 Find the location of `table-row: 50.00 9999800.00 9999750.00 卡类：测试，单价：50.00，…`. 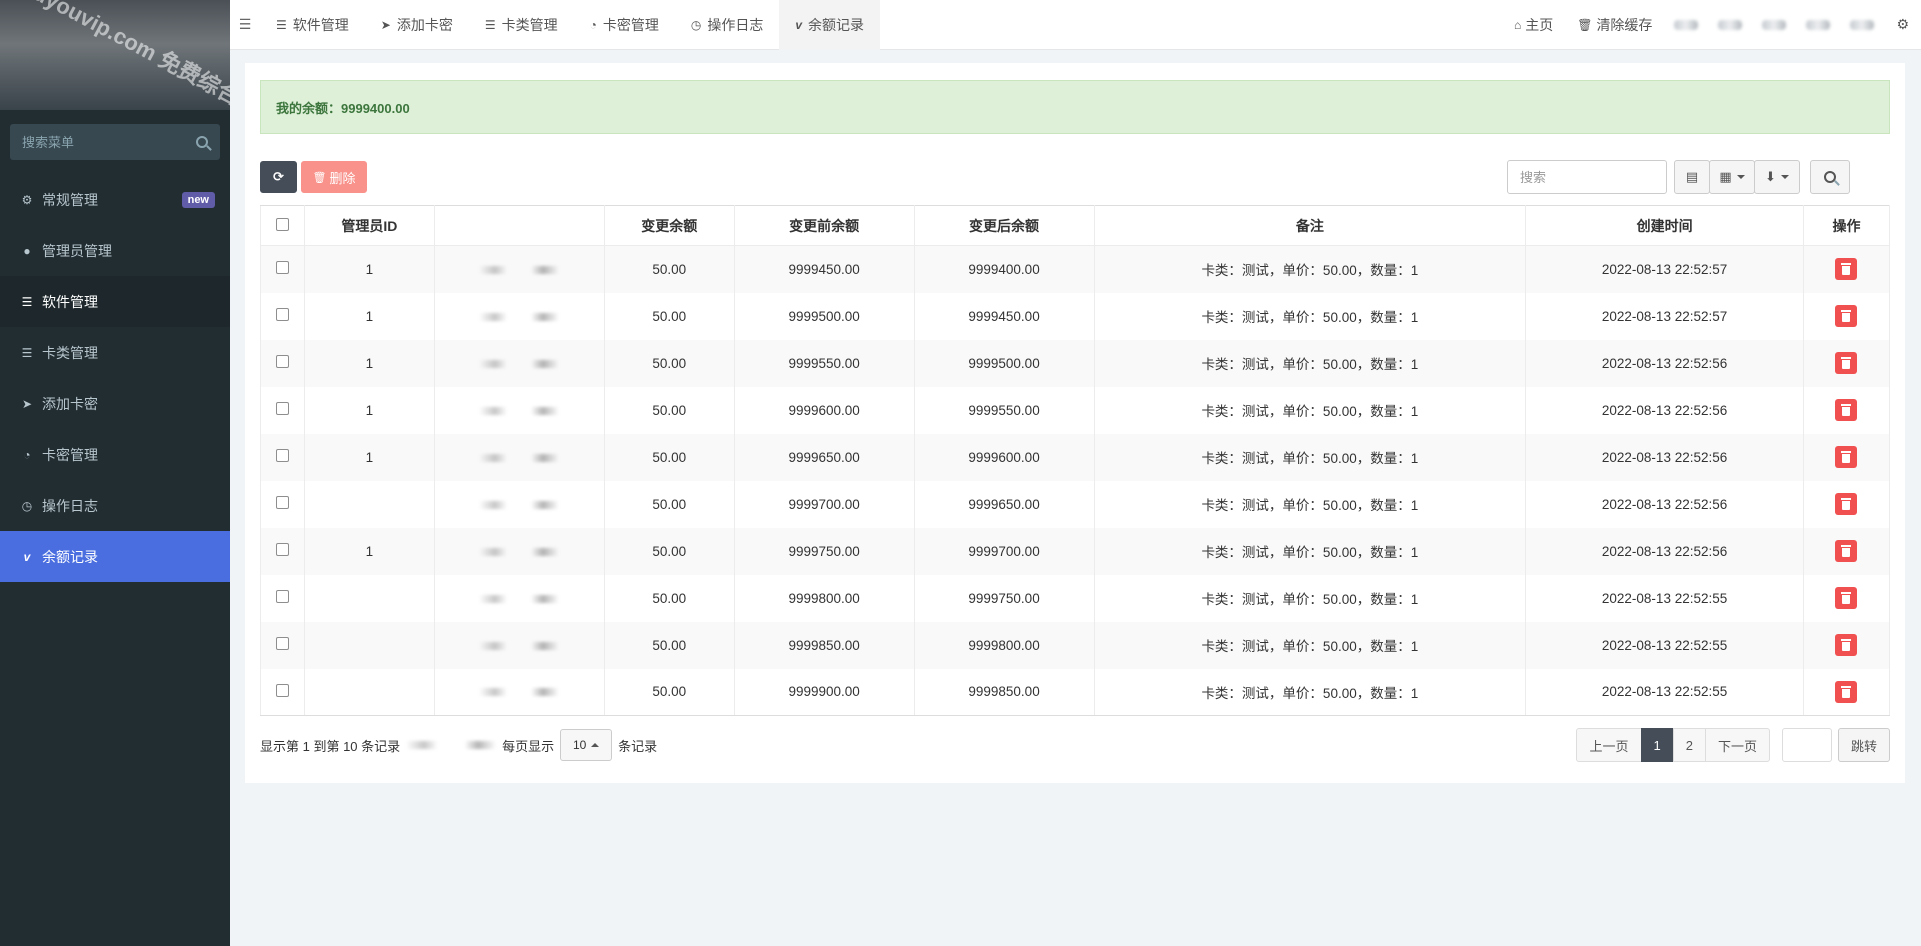

table-row: 50.00 9999800.00 9999750.00 卡类：测试，单价：50.00，… is located at coordinates (1075, 598).